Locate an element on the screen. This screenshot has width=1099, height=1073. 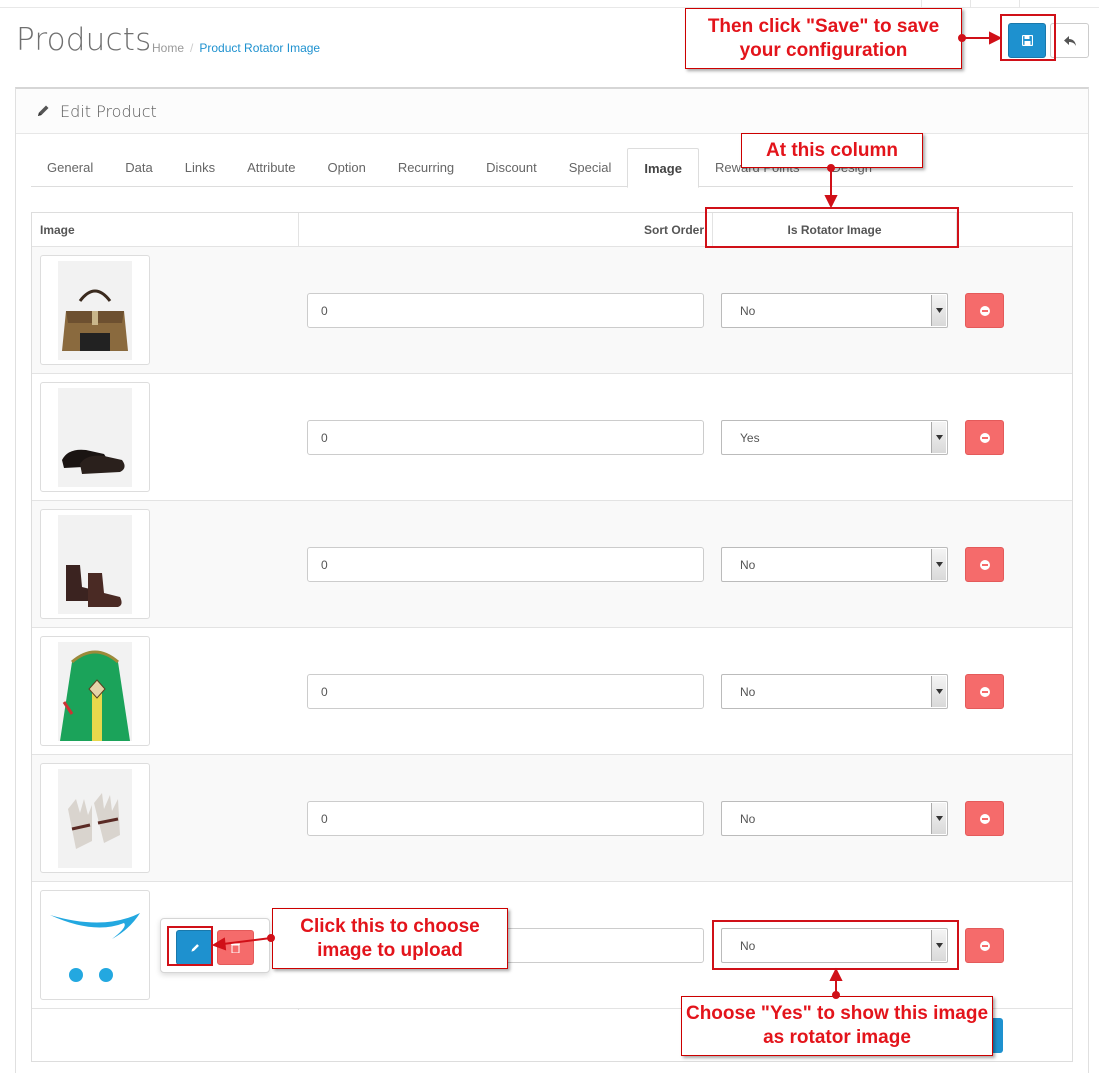
page-title: Products is located at coordinates (84, 40).